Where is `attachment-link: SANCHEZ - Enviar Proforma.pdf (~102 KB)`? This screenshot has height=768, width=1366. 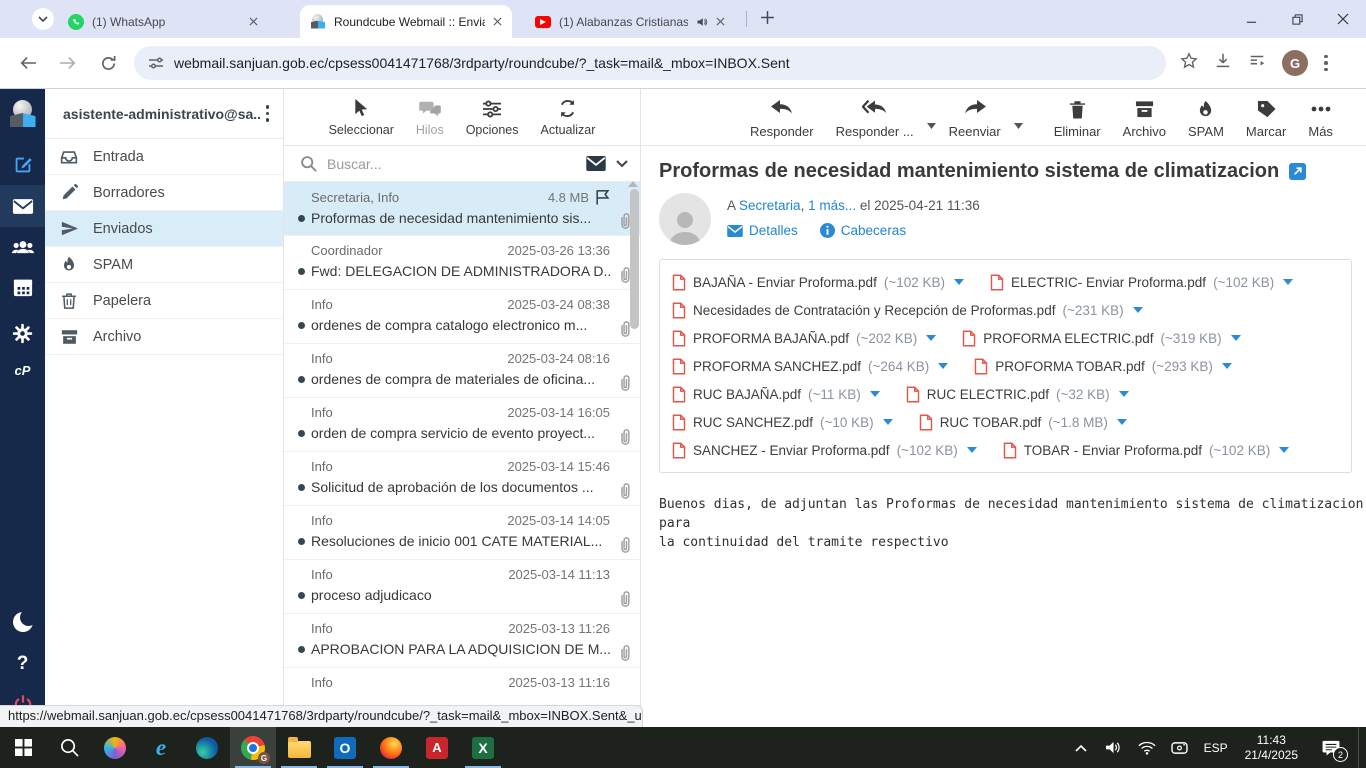
attachment-link: SANCHEZ - Enviar Proforma.pdf (~102 KB) is located at coordinates (824, 450).